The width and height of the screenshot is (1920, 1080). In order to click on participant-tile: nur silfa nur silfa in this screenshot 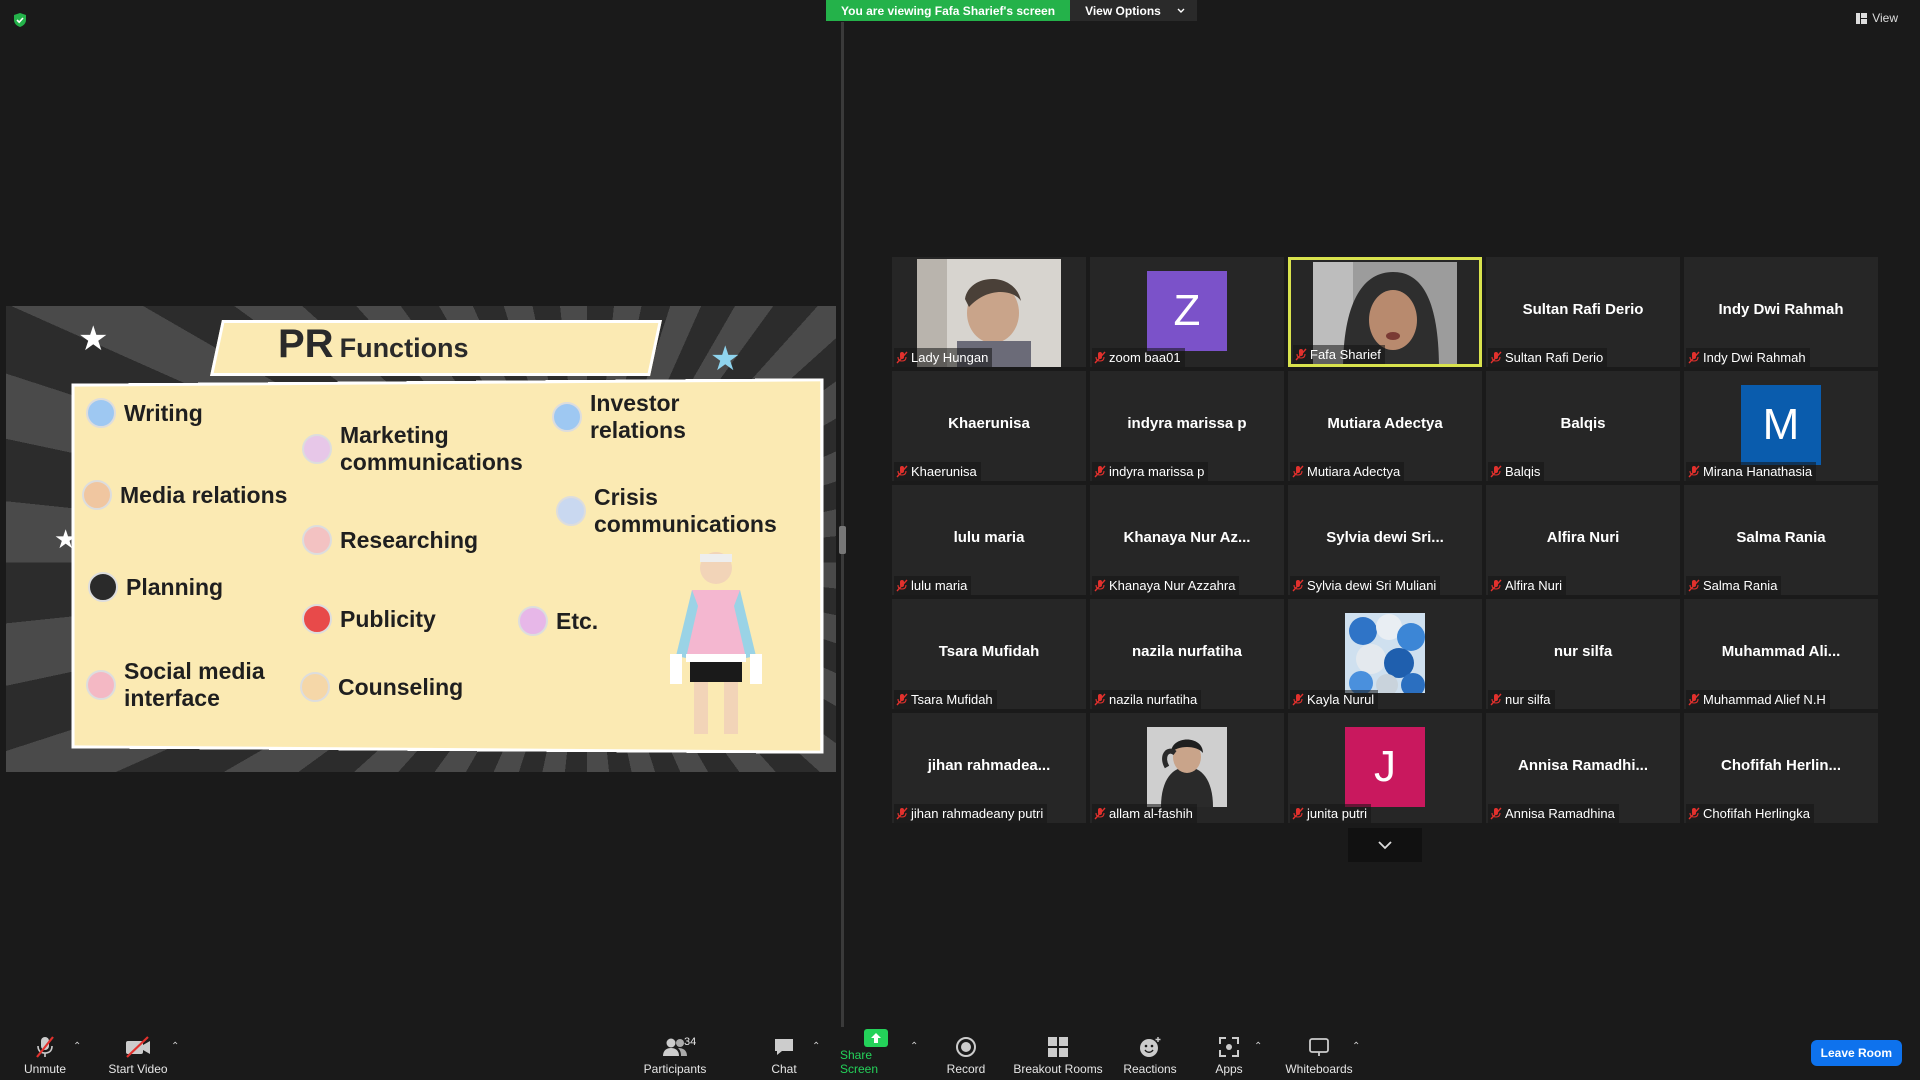, I will do `click(1583, 654)`.